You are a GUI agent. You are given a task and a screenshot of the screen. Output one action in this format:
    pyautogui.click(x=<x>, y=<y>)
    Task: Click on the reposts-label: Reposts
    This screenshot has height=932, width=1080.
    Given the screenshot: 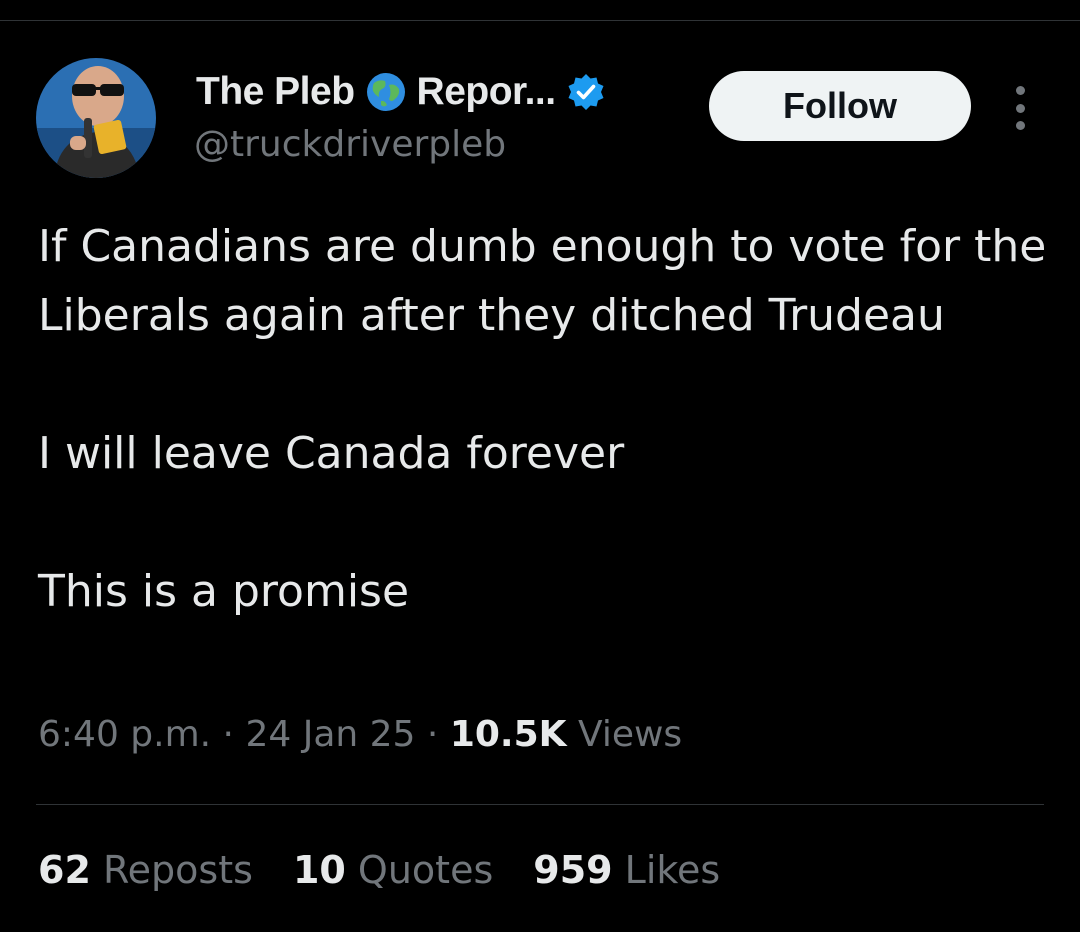 What is the action you would take?
    pyautogui.click(x=177, y=870)
    